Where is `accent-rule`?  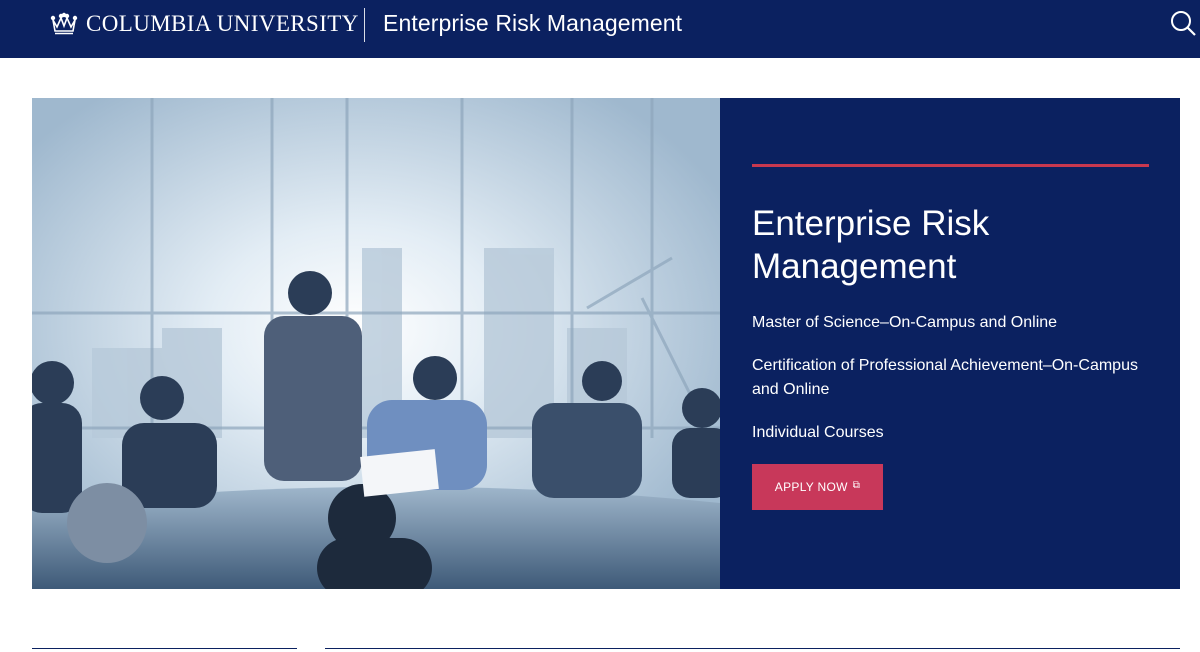
accent-rule is located at coordinates (950, 165).